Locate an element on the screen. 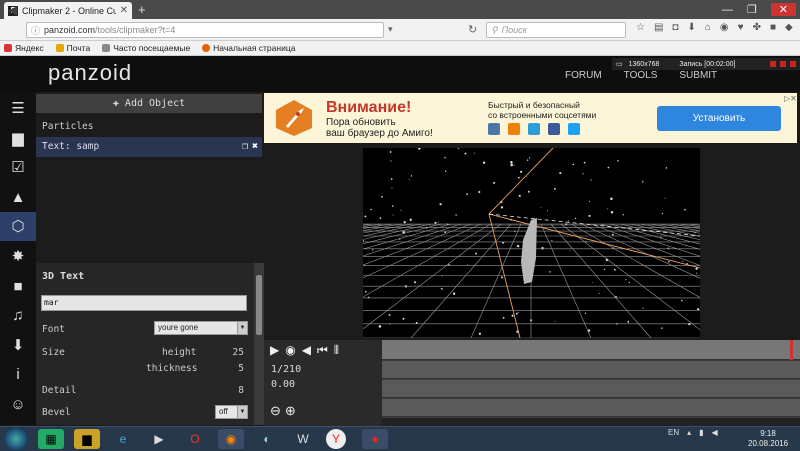  language-indicator: EN is located at coordinates (673, 432).